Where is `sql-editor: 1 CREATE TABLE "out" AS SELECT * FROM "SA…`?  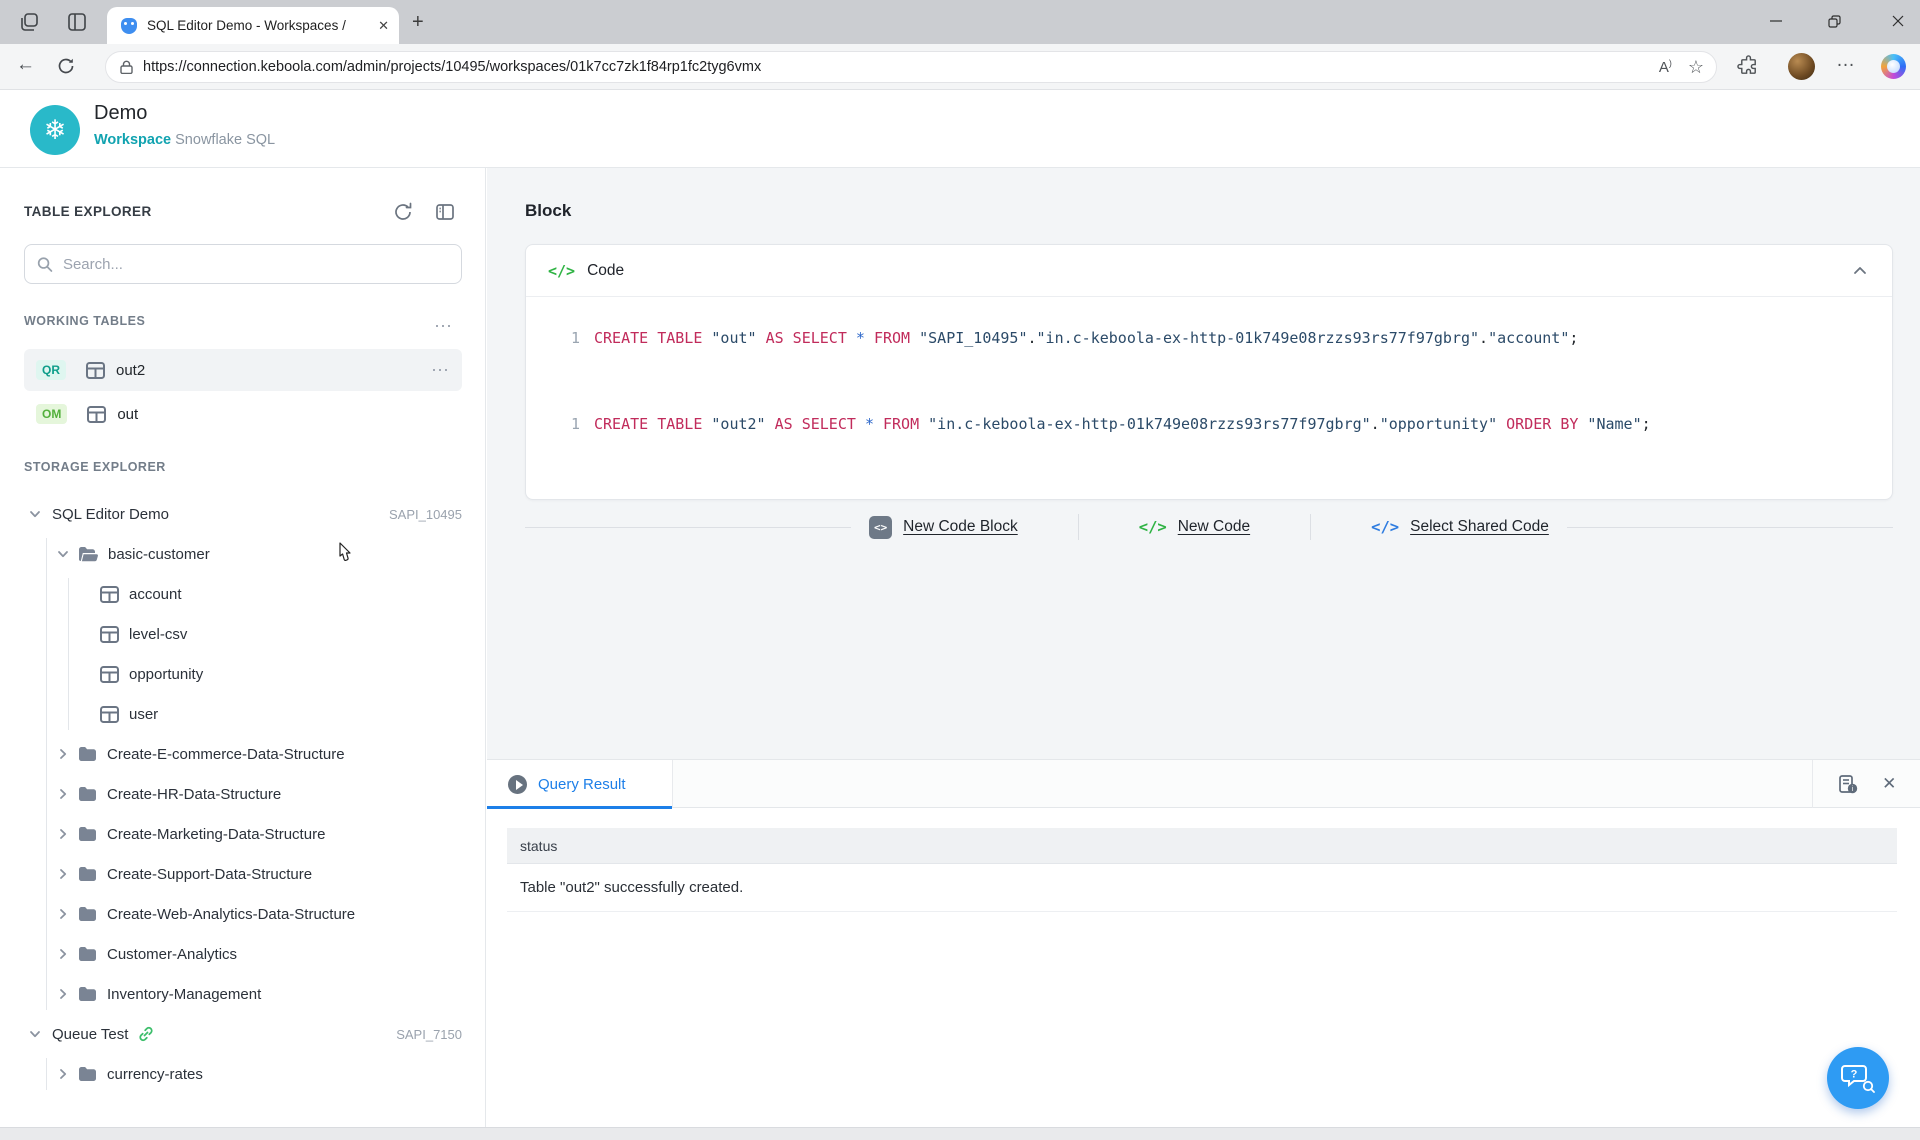 sql-editor: 1 CREATE TABLE "out" AS SELECT * FROM "SA… is located at coordinates (1209, 368).